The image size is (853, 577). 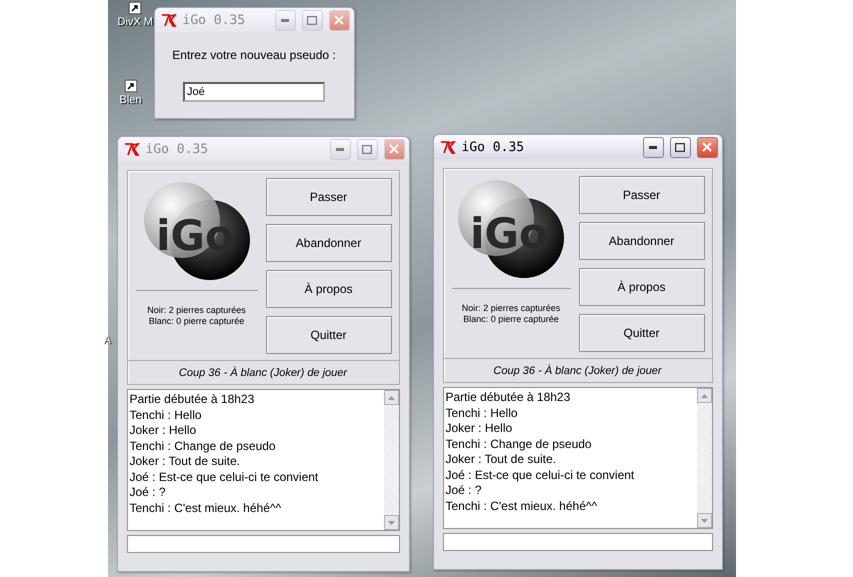 I want to click on prompt-label: Entrez votre nouveau pseudo :, so click(x=254, y=55).